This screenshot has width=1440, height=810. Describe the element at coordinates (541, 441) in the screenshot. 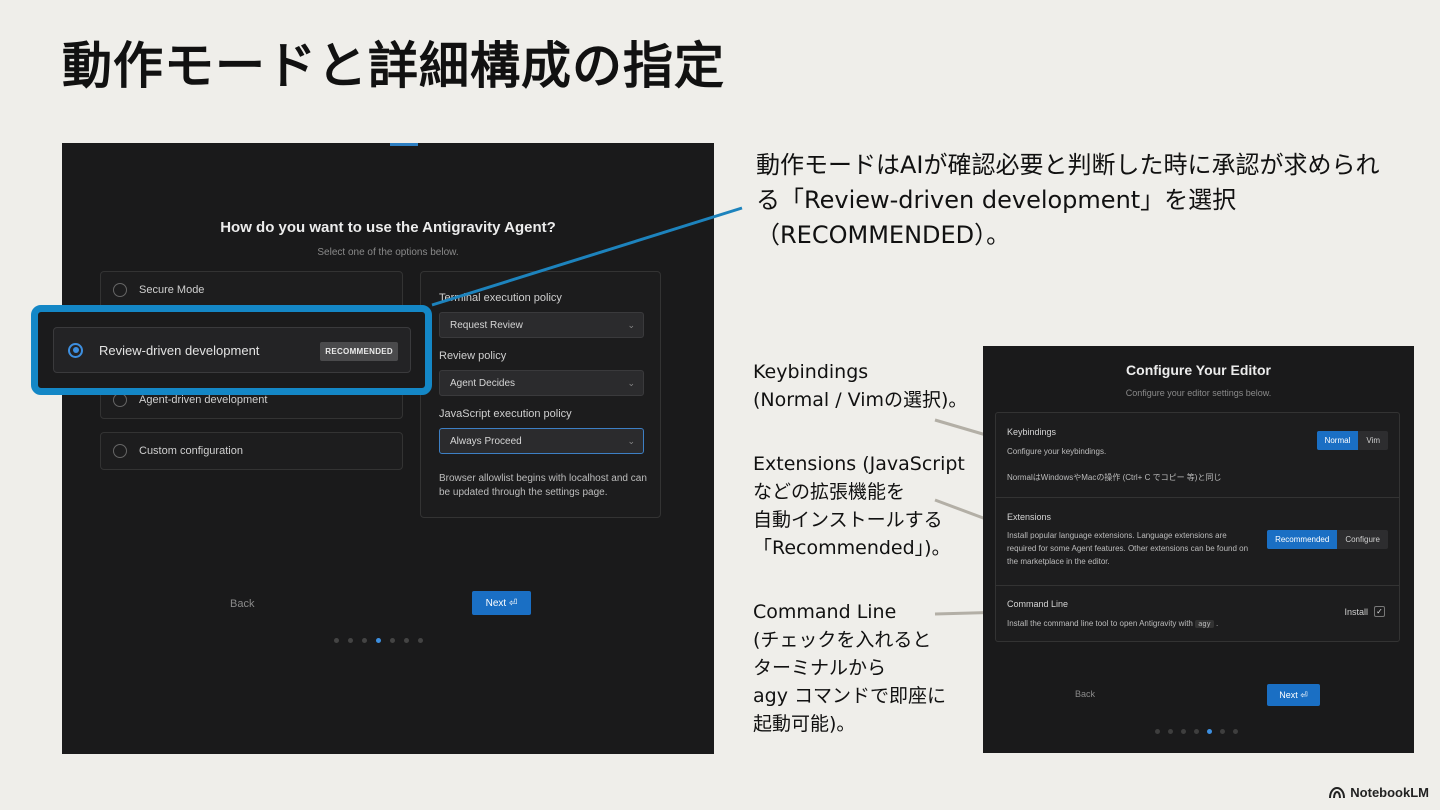

I see `javascript-policy-select: Always Proceed ⌄` at that location.